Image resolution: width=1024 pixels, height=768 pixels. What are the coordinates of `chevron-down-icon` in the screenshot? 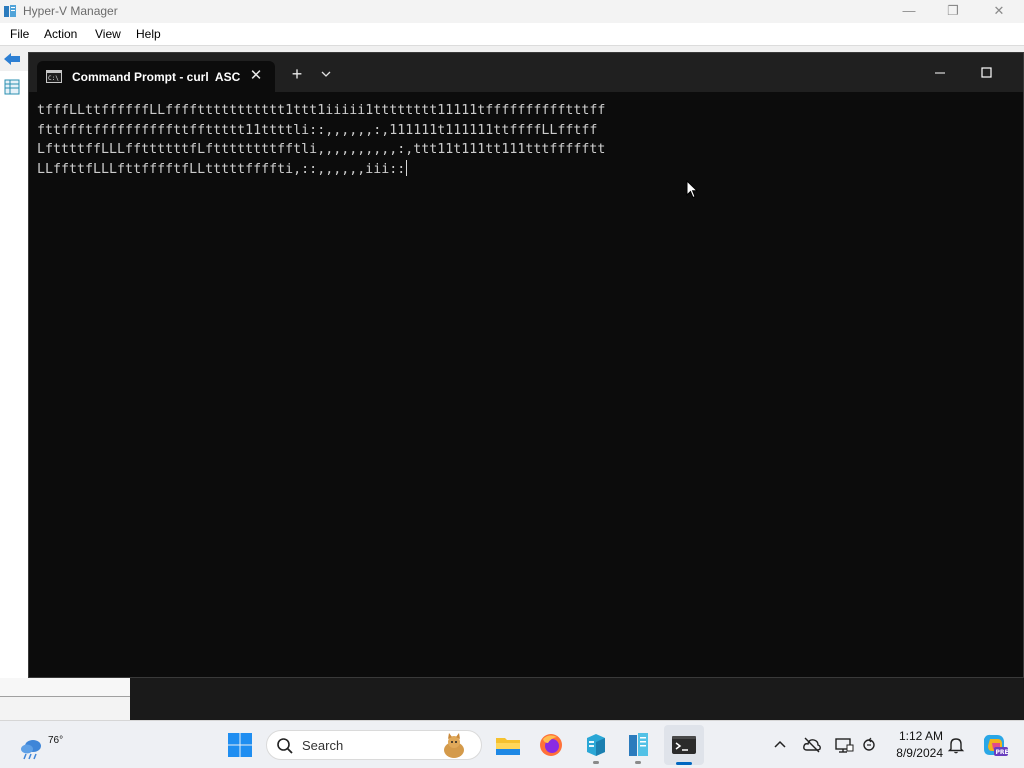 It's located at (326, 74).